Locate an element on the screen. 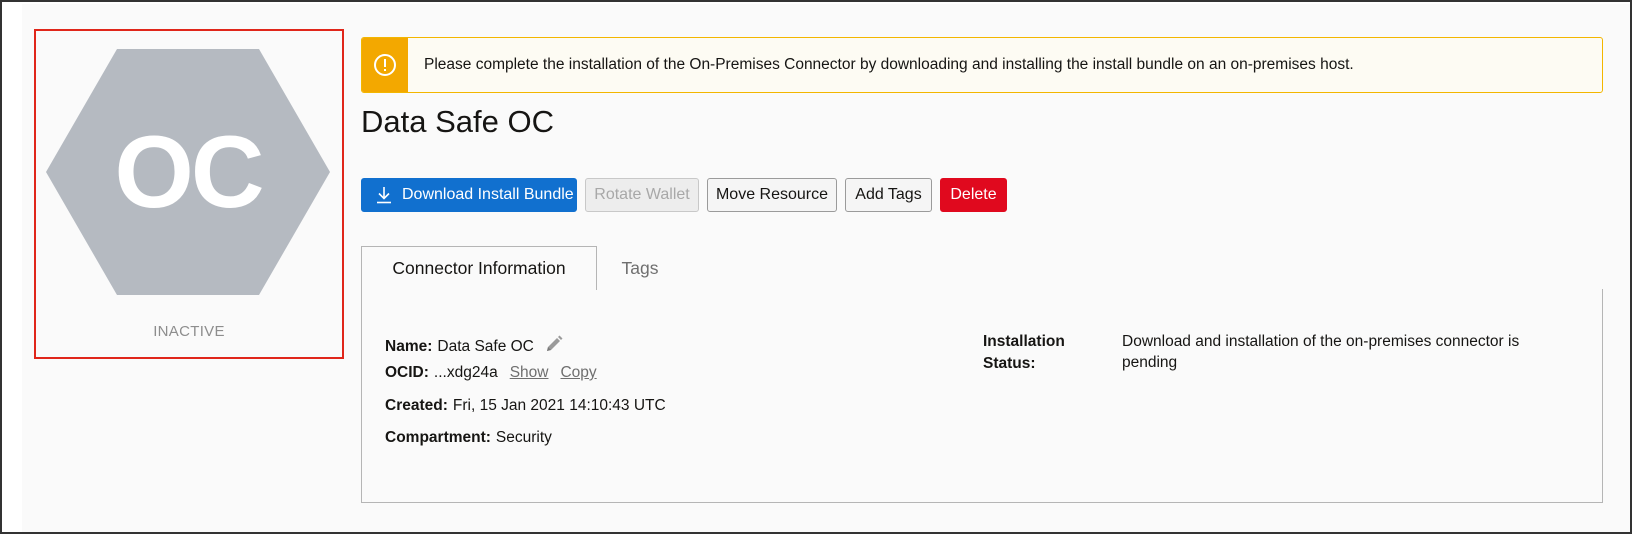  download-install-bundle-button: Download Install Bundle is located at coordinates (469, 195).